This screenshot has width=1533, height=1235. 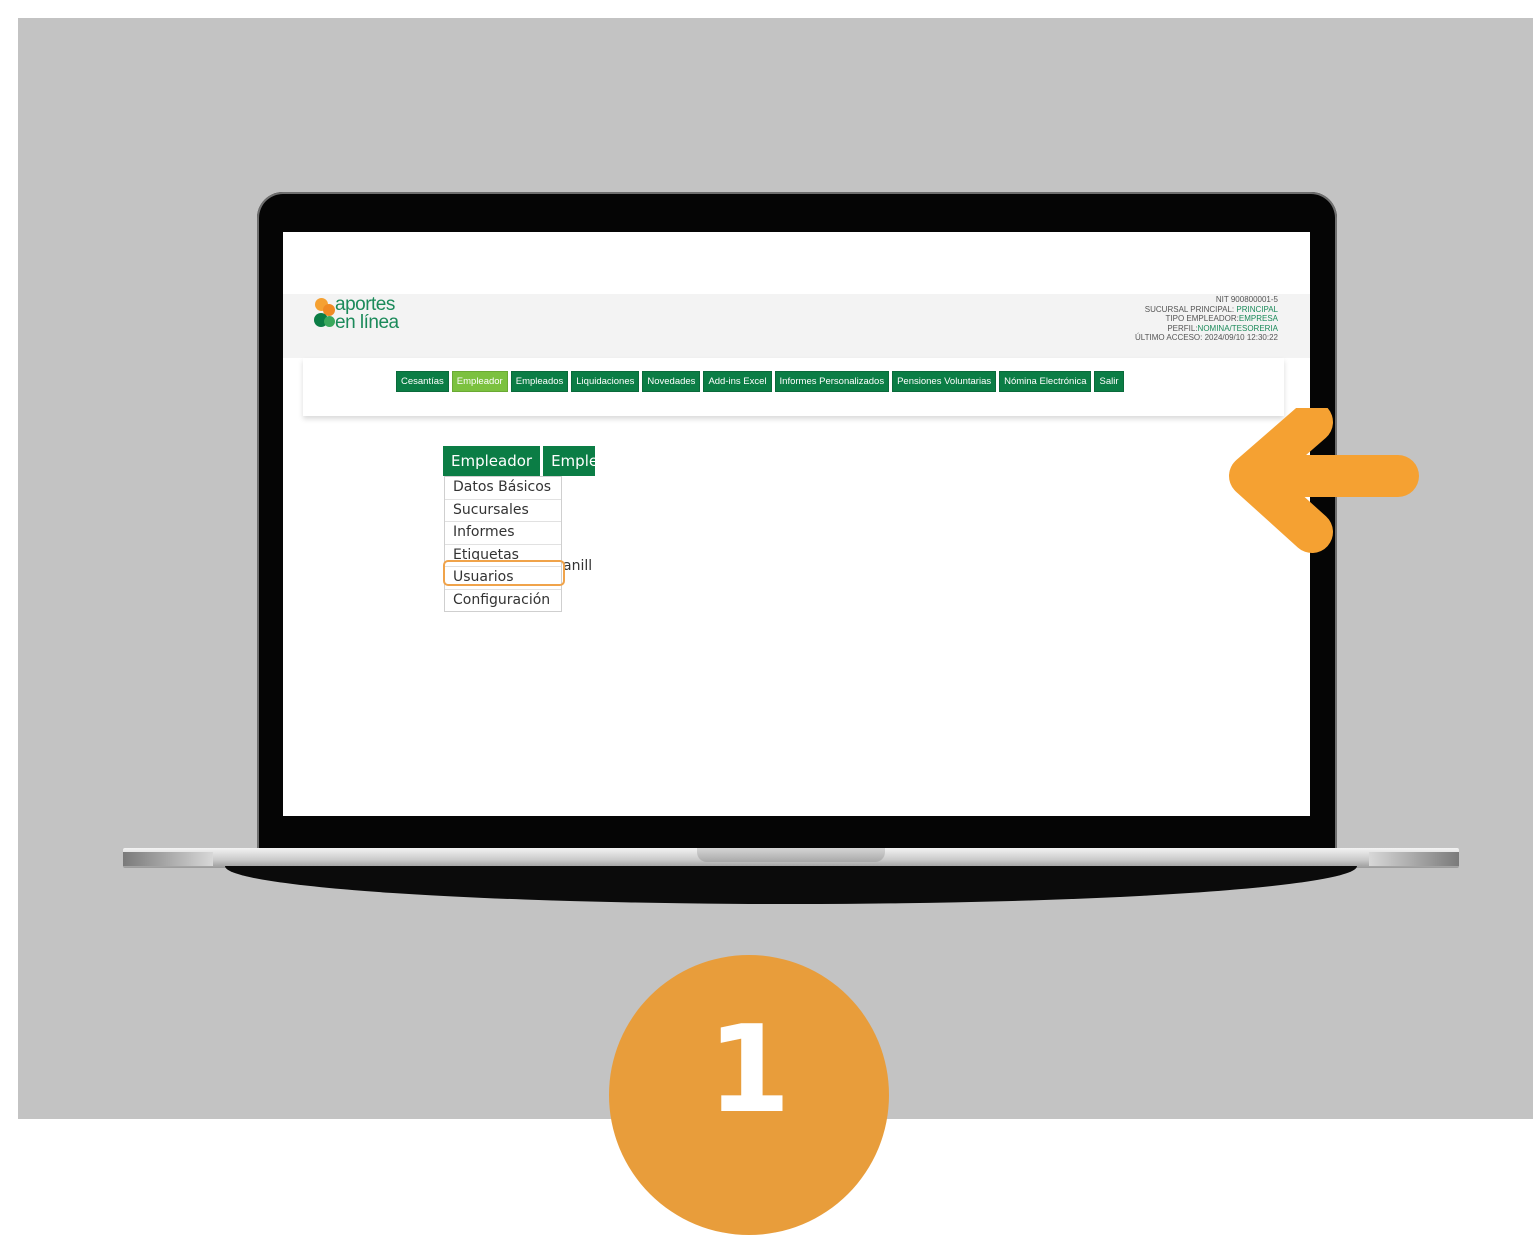 I want to click on arrow-left-icon, so click(x=1324, y=480).